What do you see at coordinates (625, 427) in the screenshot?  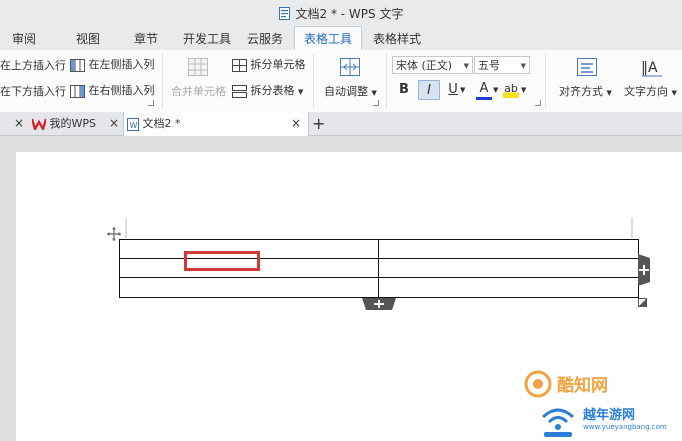 I see `watermark-url: www.yueyangbang.com` at bounding box center [625, 427].